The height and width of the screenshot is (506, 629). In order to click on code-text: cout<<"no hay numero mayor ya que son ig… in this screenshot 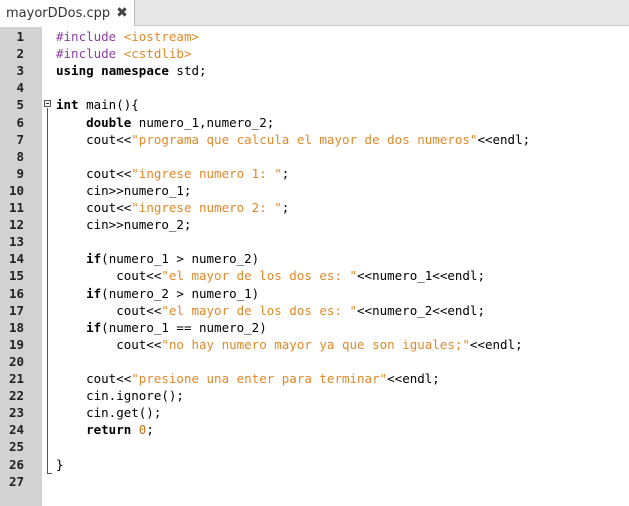, I will do `click(289, 344)`.